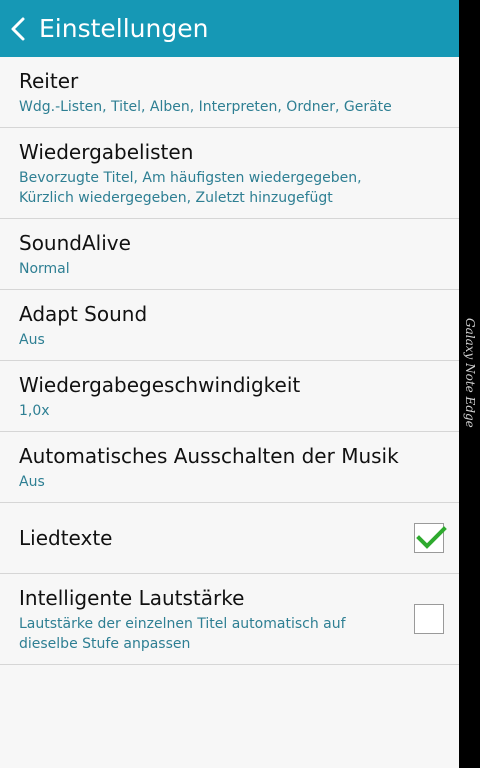 The width and height of the screenshot is (480, 768). What do you see at coordinates (229, 28) in the screenshot?
I see `action-bar: Einstellungen` at bounding box center [229, 28].